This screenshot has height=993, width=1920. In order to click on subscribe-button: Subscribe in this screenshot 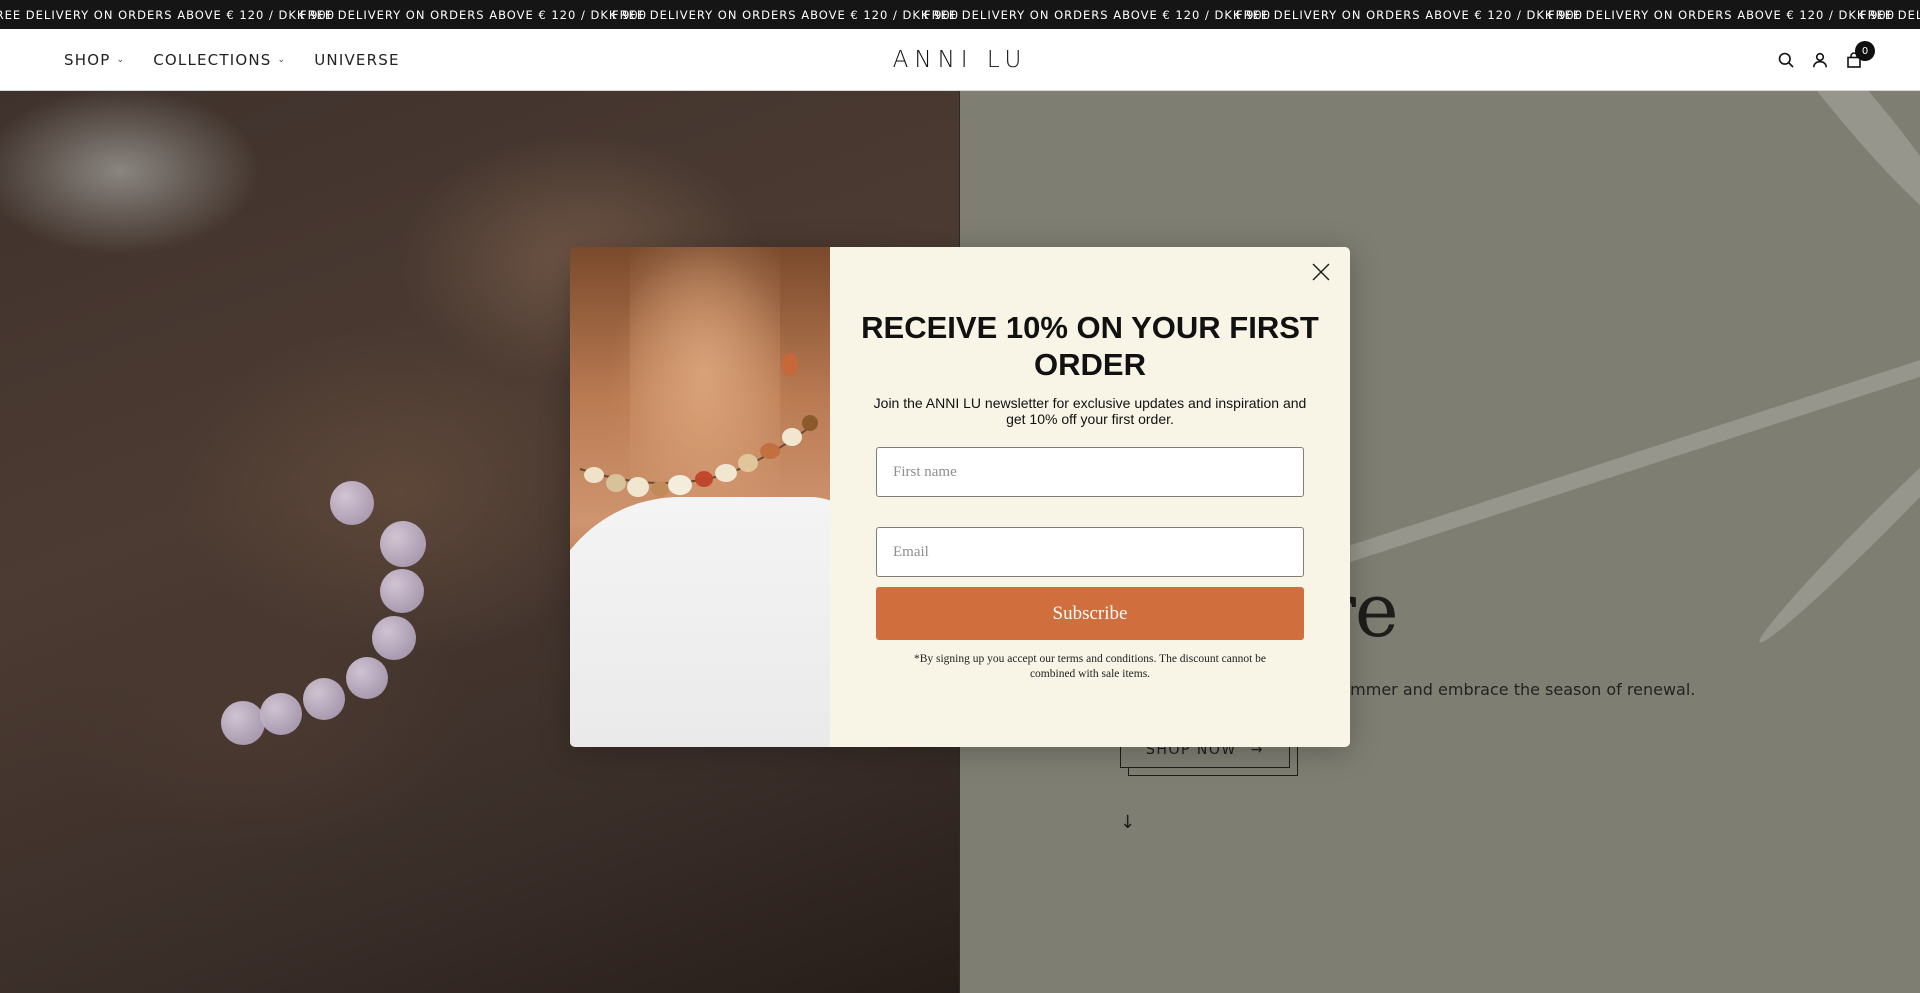, I will do `click(1090, 613)`.